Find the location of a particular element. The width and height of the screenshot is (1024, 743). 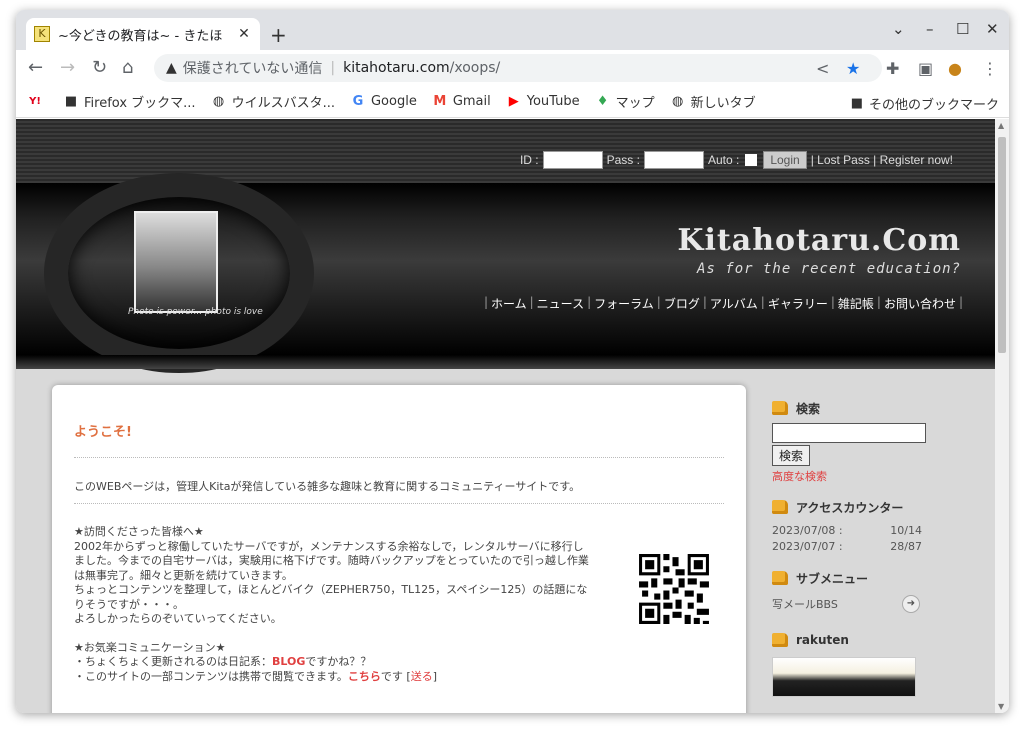

reload-icon: ↻ is located at coordinates (99, 68).